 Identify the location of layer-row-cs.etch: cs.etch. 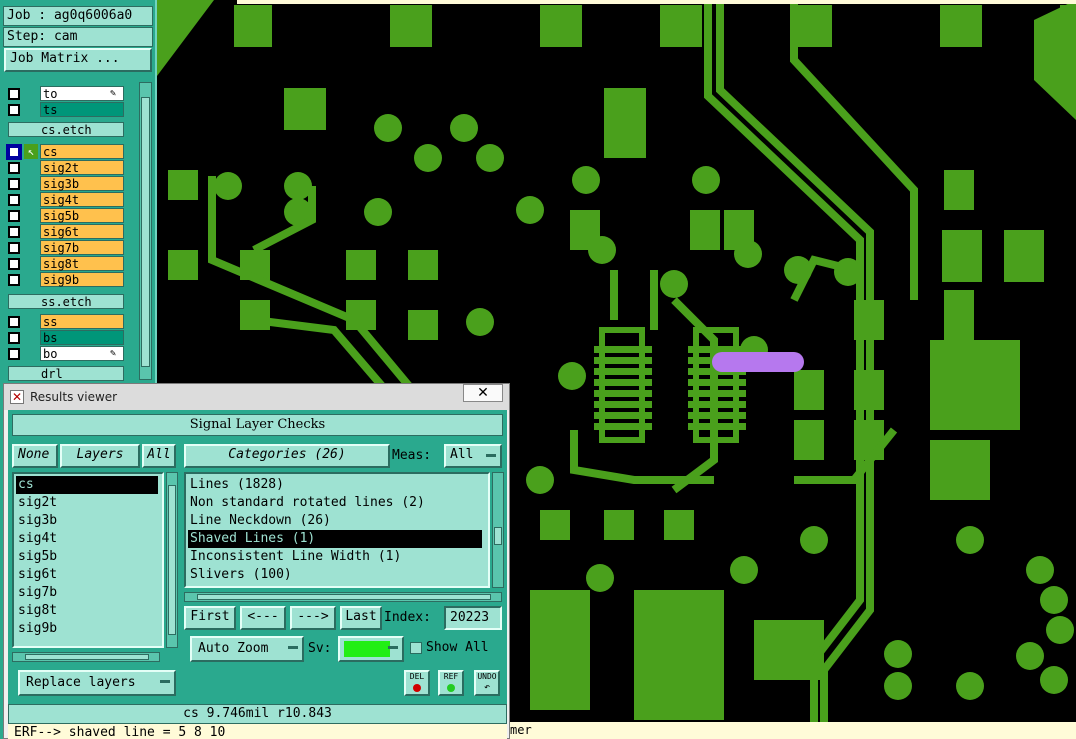
(66, 129).